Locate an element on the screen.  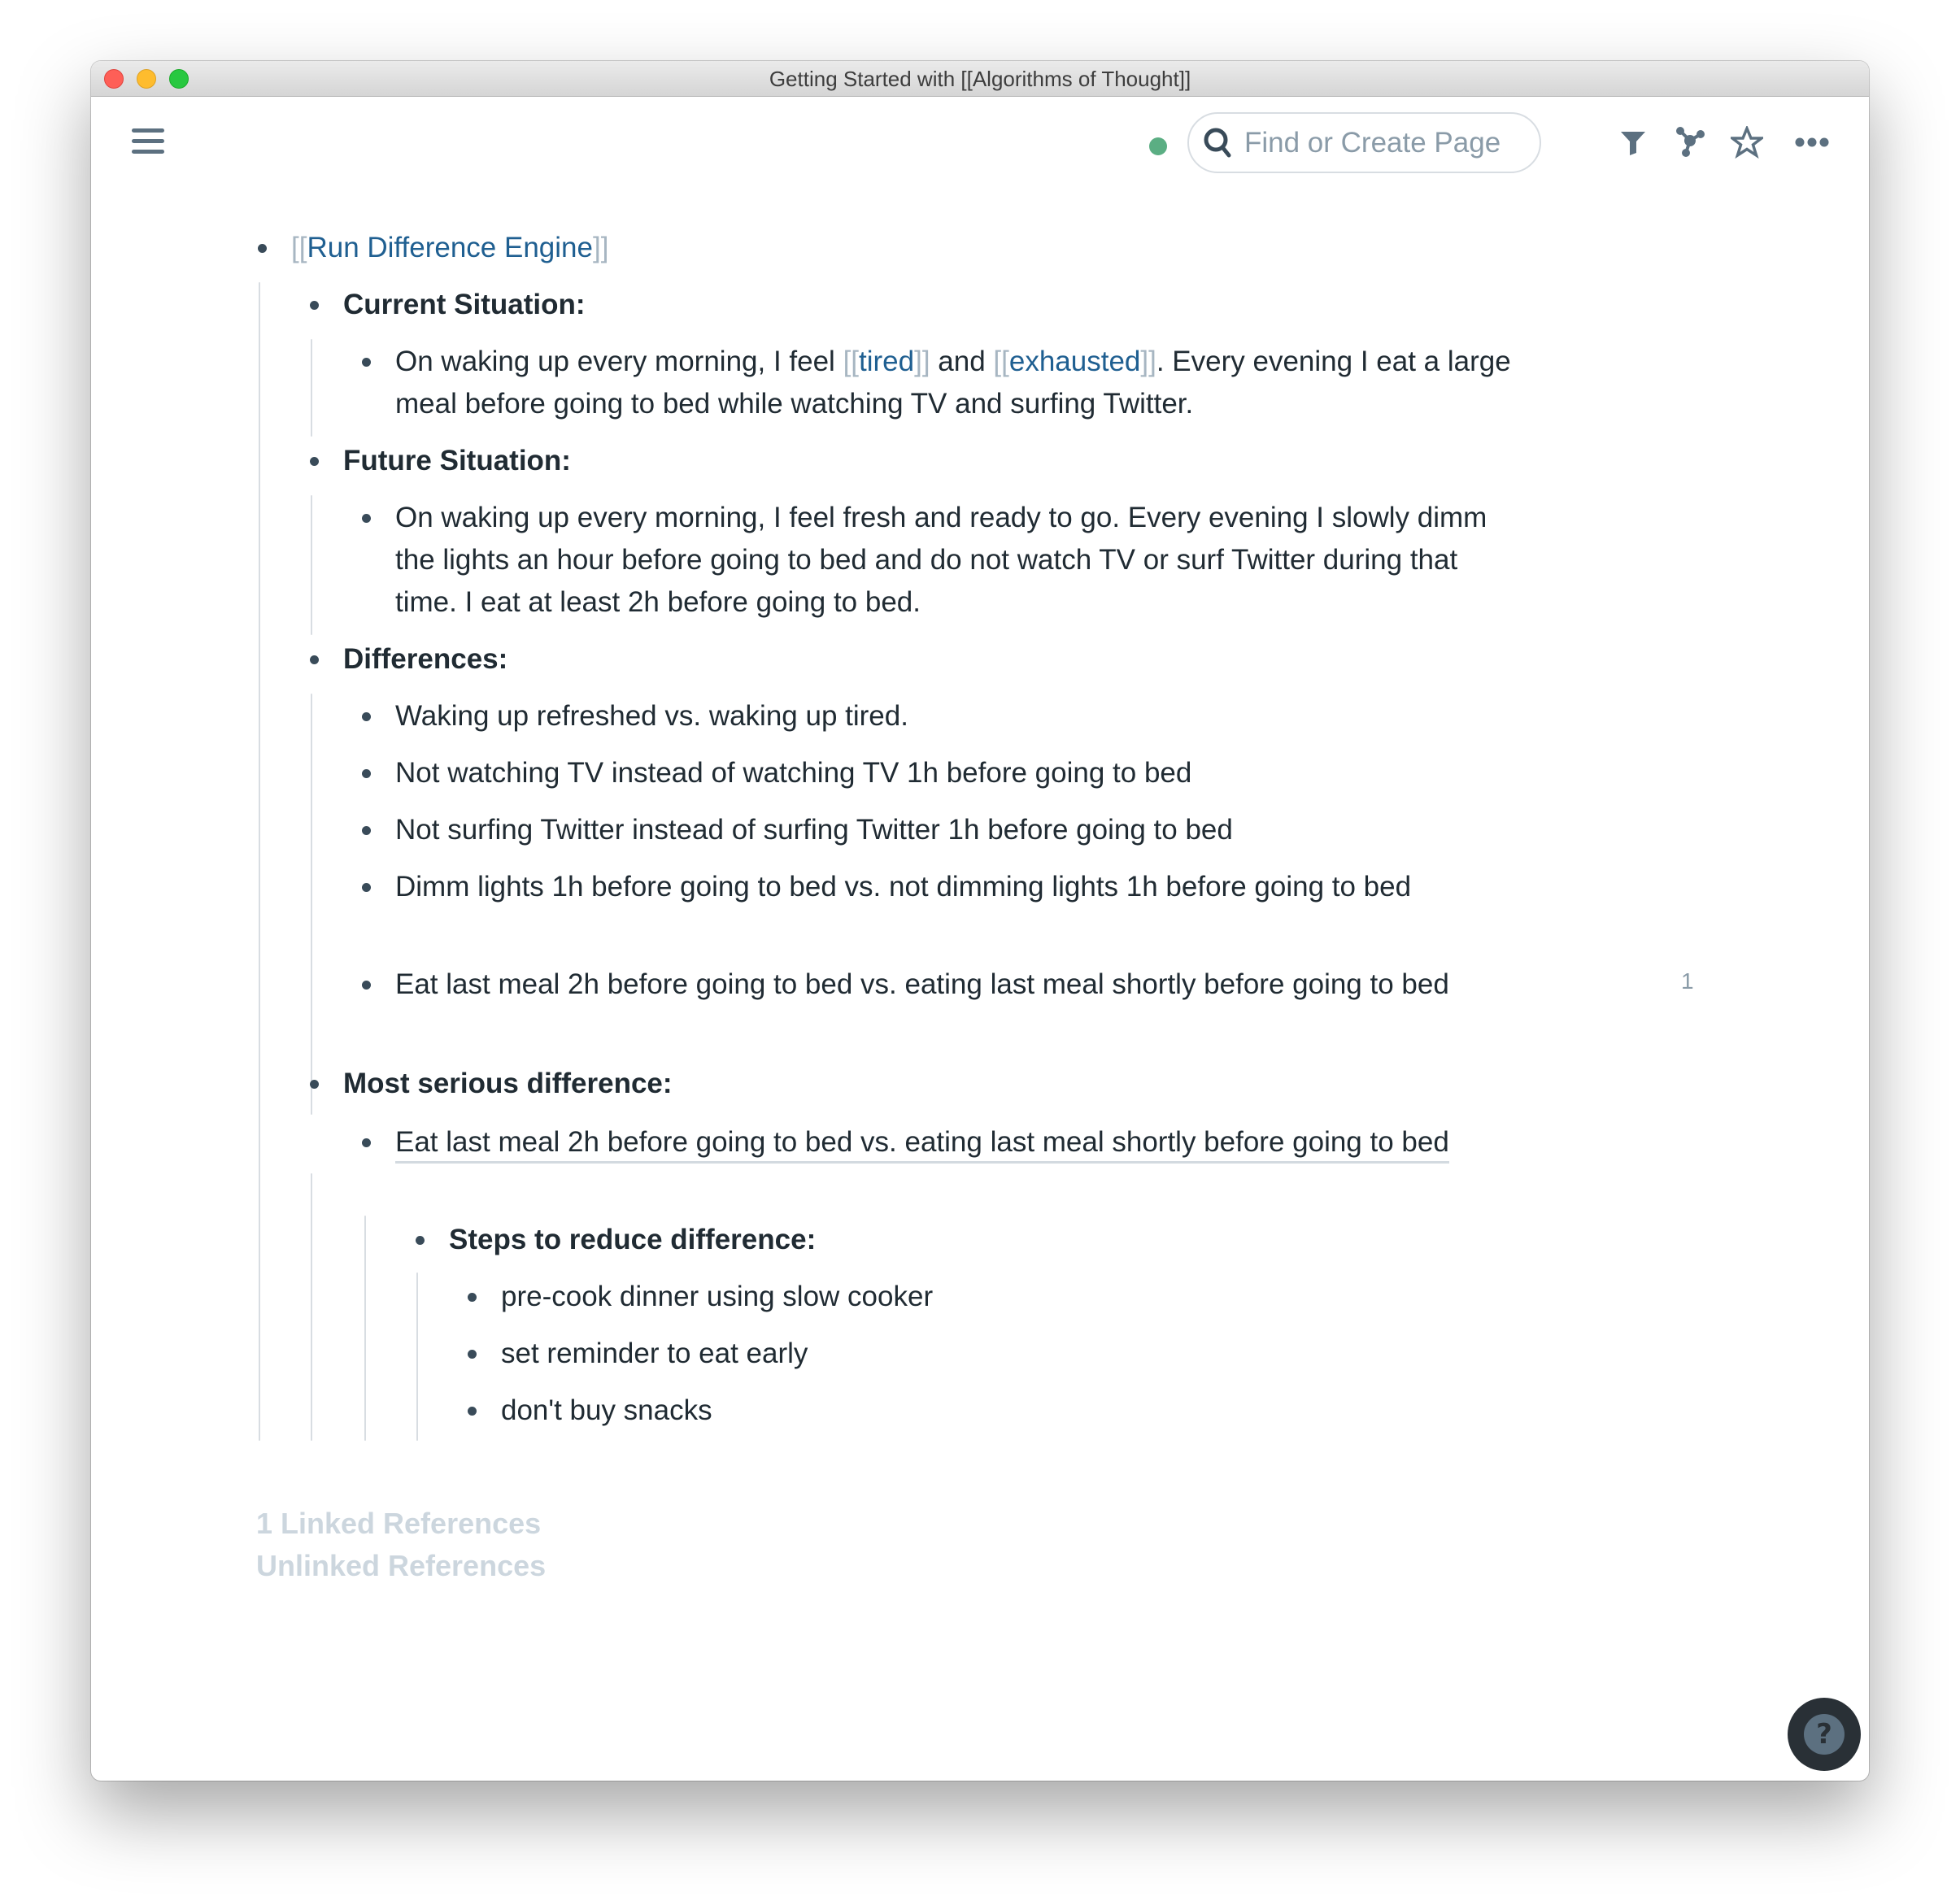
outline-item-steps-heading: Steps to reduce difference: is located at coordinates (616, 1240).